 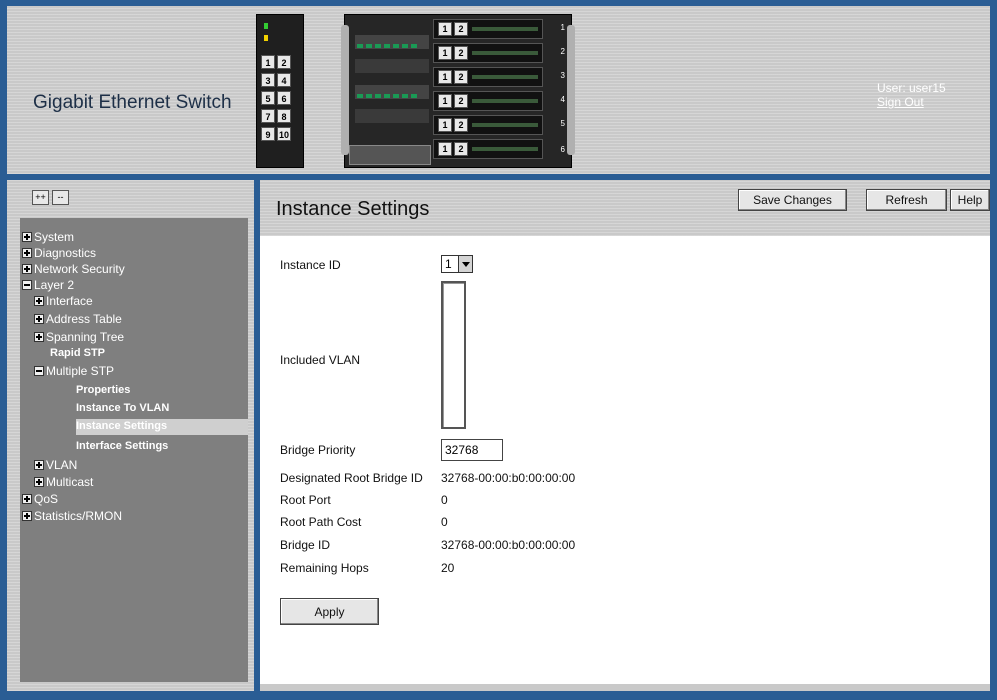 What do you see at coordinates (911, 88) in the screenshot?
I see `user-label: User: user15` at bounding box center [911, 88].